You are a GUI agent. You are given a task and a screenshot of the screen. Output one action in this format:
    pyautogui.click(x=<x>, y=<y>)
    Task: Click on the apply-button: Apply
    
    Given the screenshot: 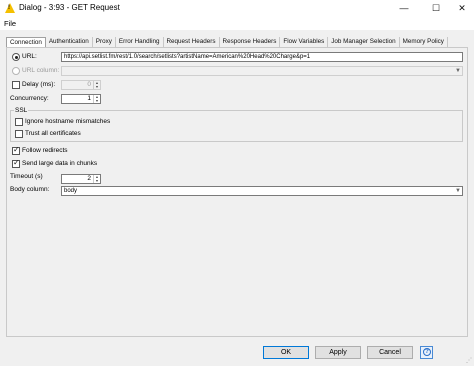 What is the action you would take?
    pyautogui.click(x=338, y=352)
    